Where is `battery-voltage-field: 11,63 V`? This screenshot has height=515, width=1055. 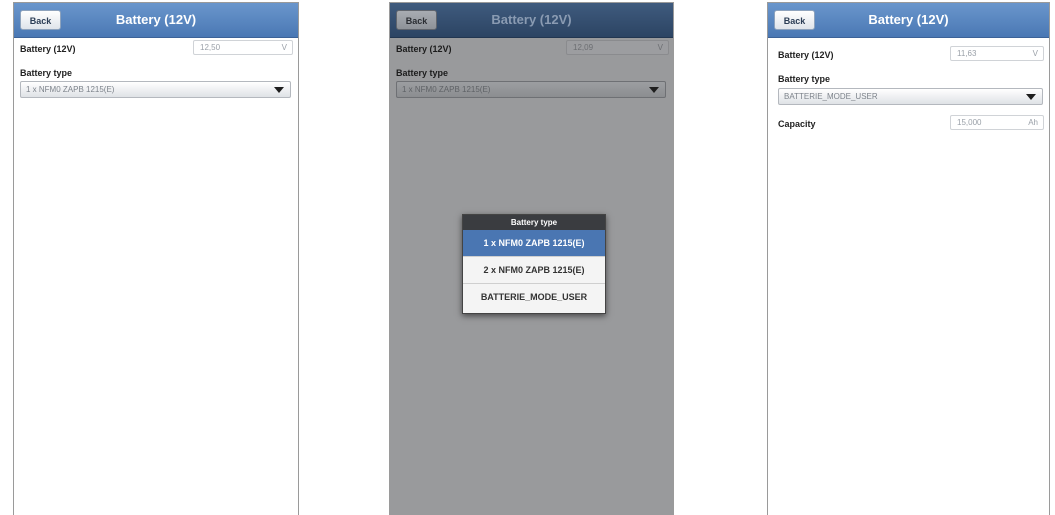 battery-voltage-field: 11,63 V is located at coordinates (997, 53).